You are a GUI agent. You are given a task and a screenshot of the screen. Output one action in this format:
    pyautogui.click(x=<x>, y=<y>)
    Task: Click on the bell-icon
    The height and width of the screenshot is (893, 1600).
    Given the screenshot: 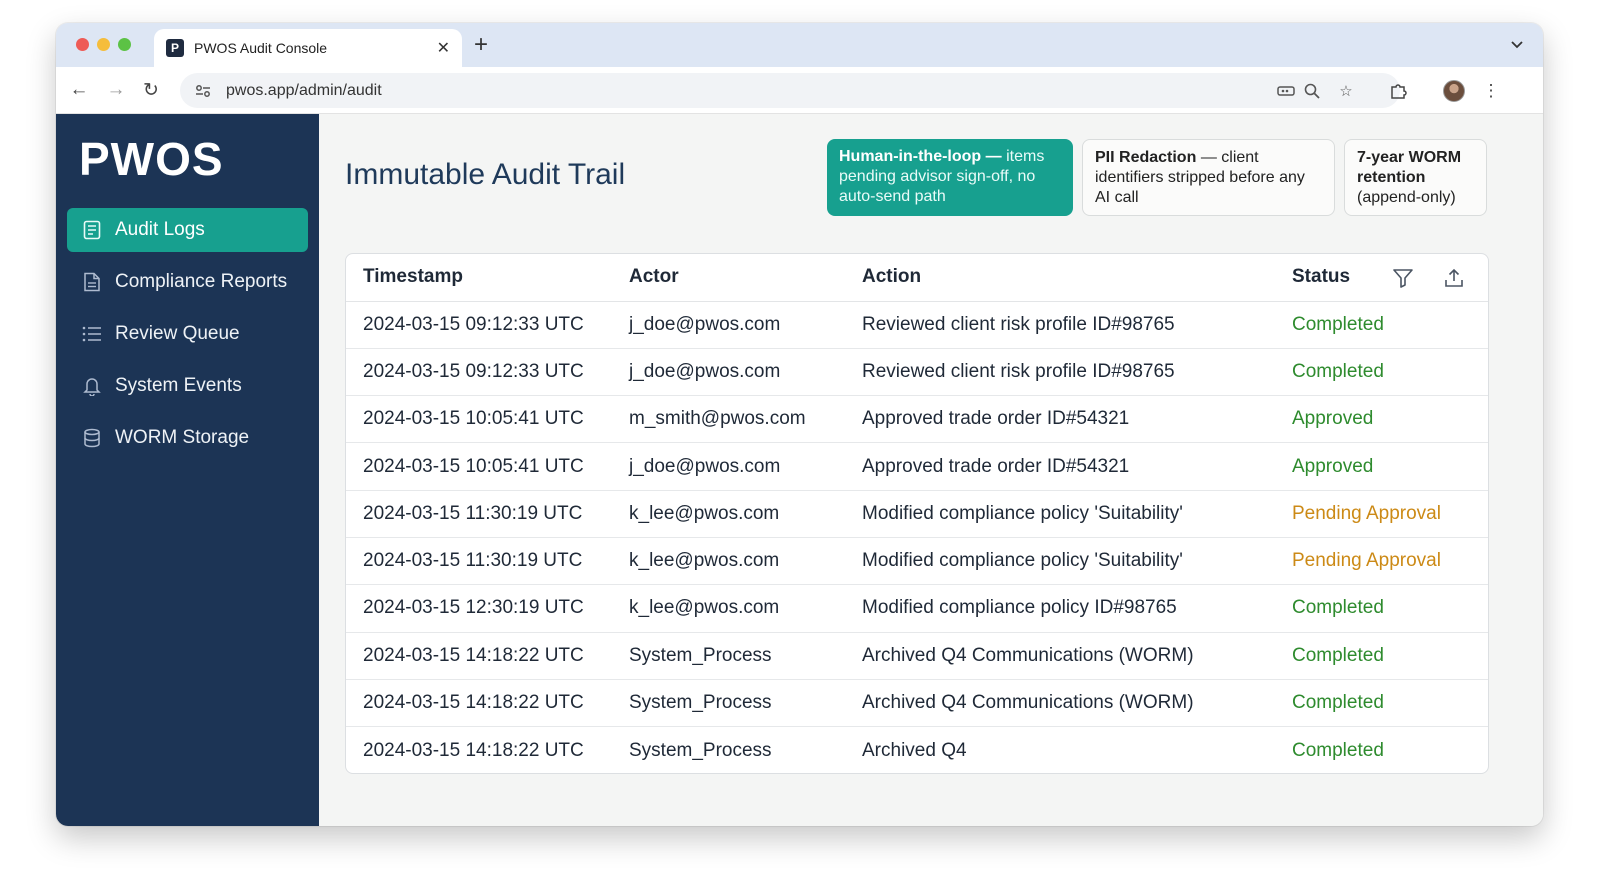 What is the action you would take?
    pyautogui.click(x=92, y=386)
    